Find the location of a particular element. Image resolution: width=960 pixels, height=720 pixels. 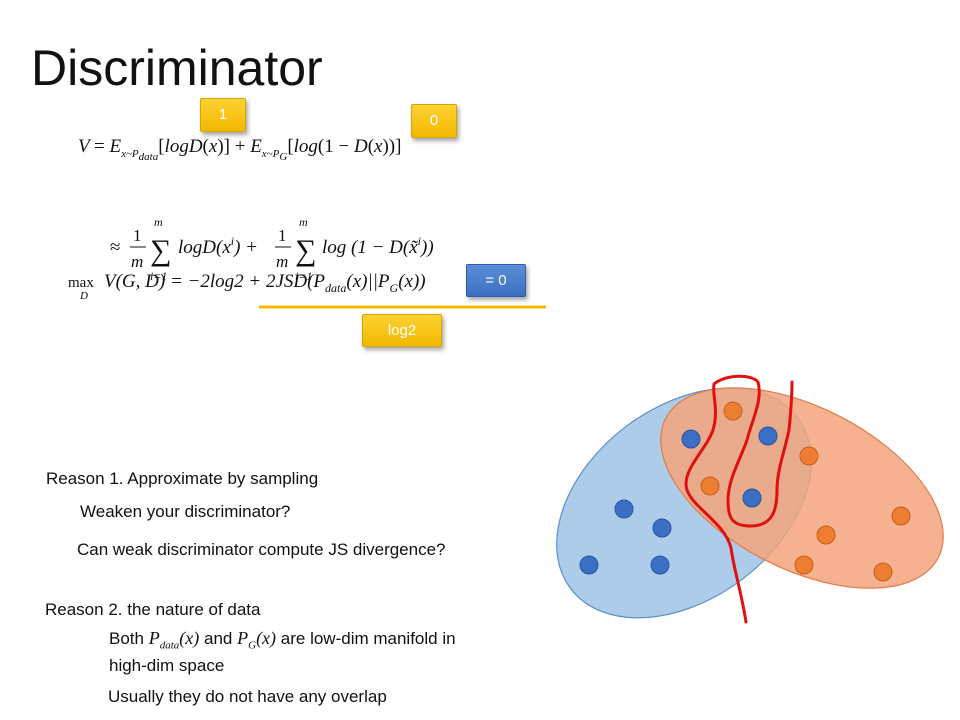

high-dim-text: high-dim space is located at coordinates (167, 665).